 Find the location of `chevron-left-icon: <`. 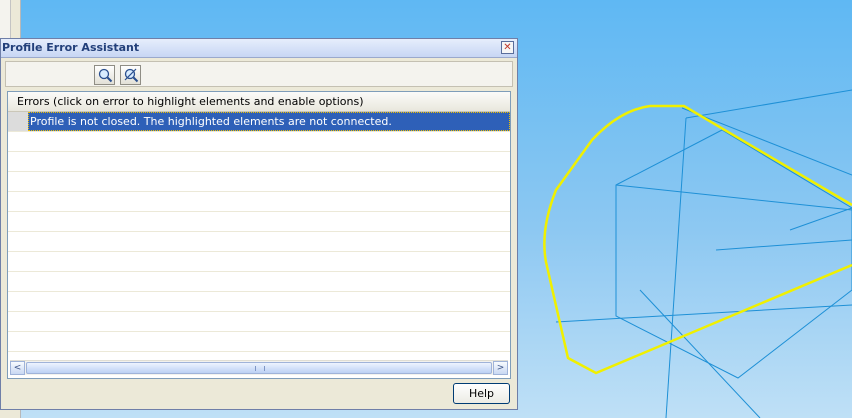

chevron-left-icon: < is located at coordinates (17, 368).